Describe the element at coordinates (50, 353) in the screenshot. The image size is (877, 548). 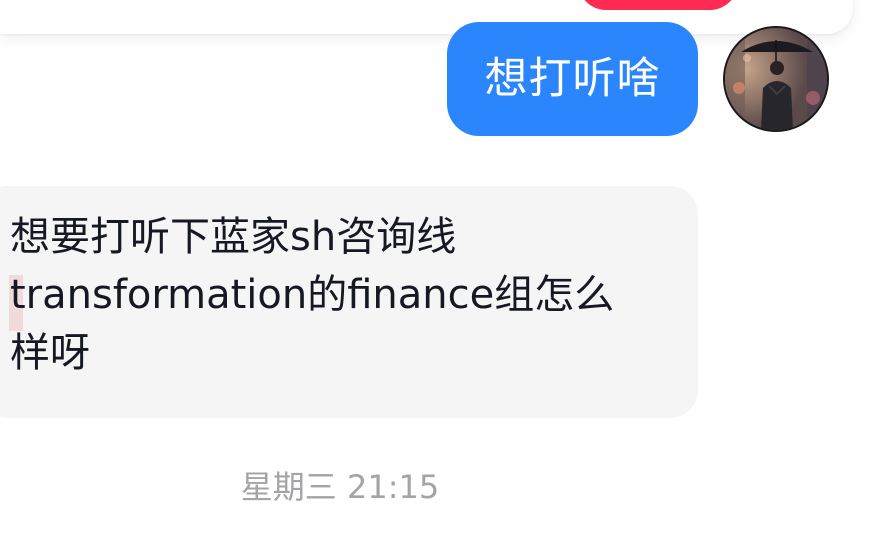
I see `incoming-message-line: 样呀` at that location.